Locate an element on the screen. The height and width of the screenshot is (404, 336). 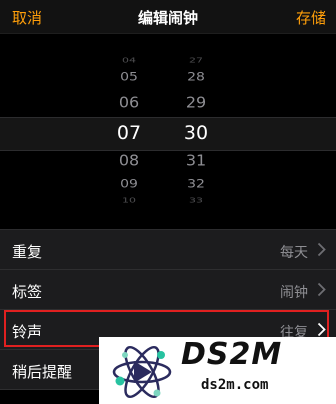
setting-value: 每天 is located at coordinates (294, 253).